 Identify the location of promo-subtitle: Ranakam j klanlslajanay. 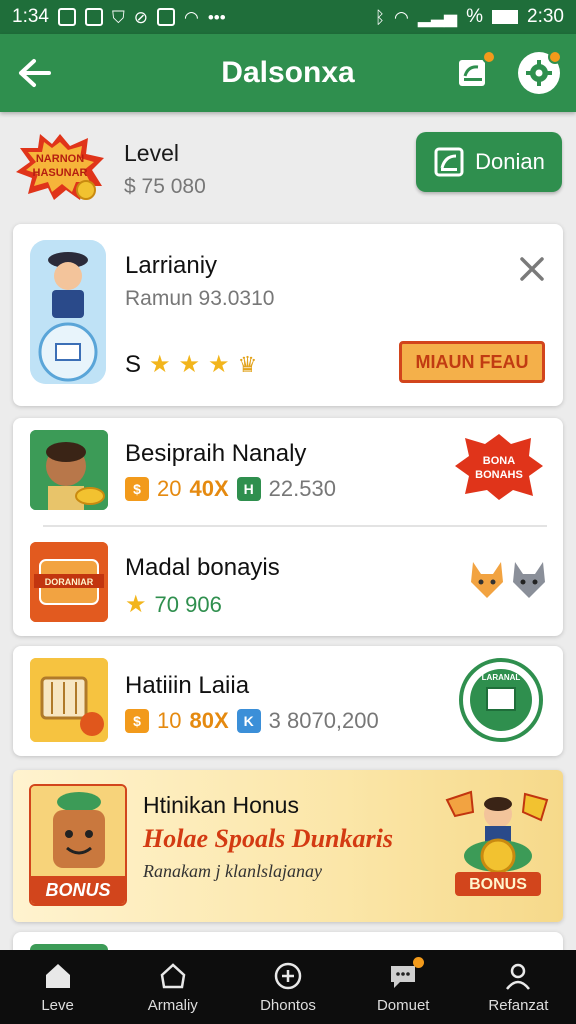
(232, 871).